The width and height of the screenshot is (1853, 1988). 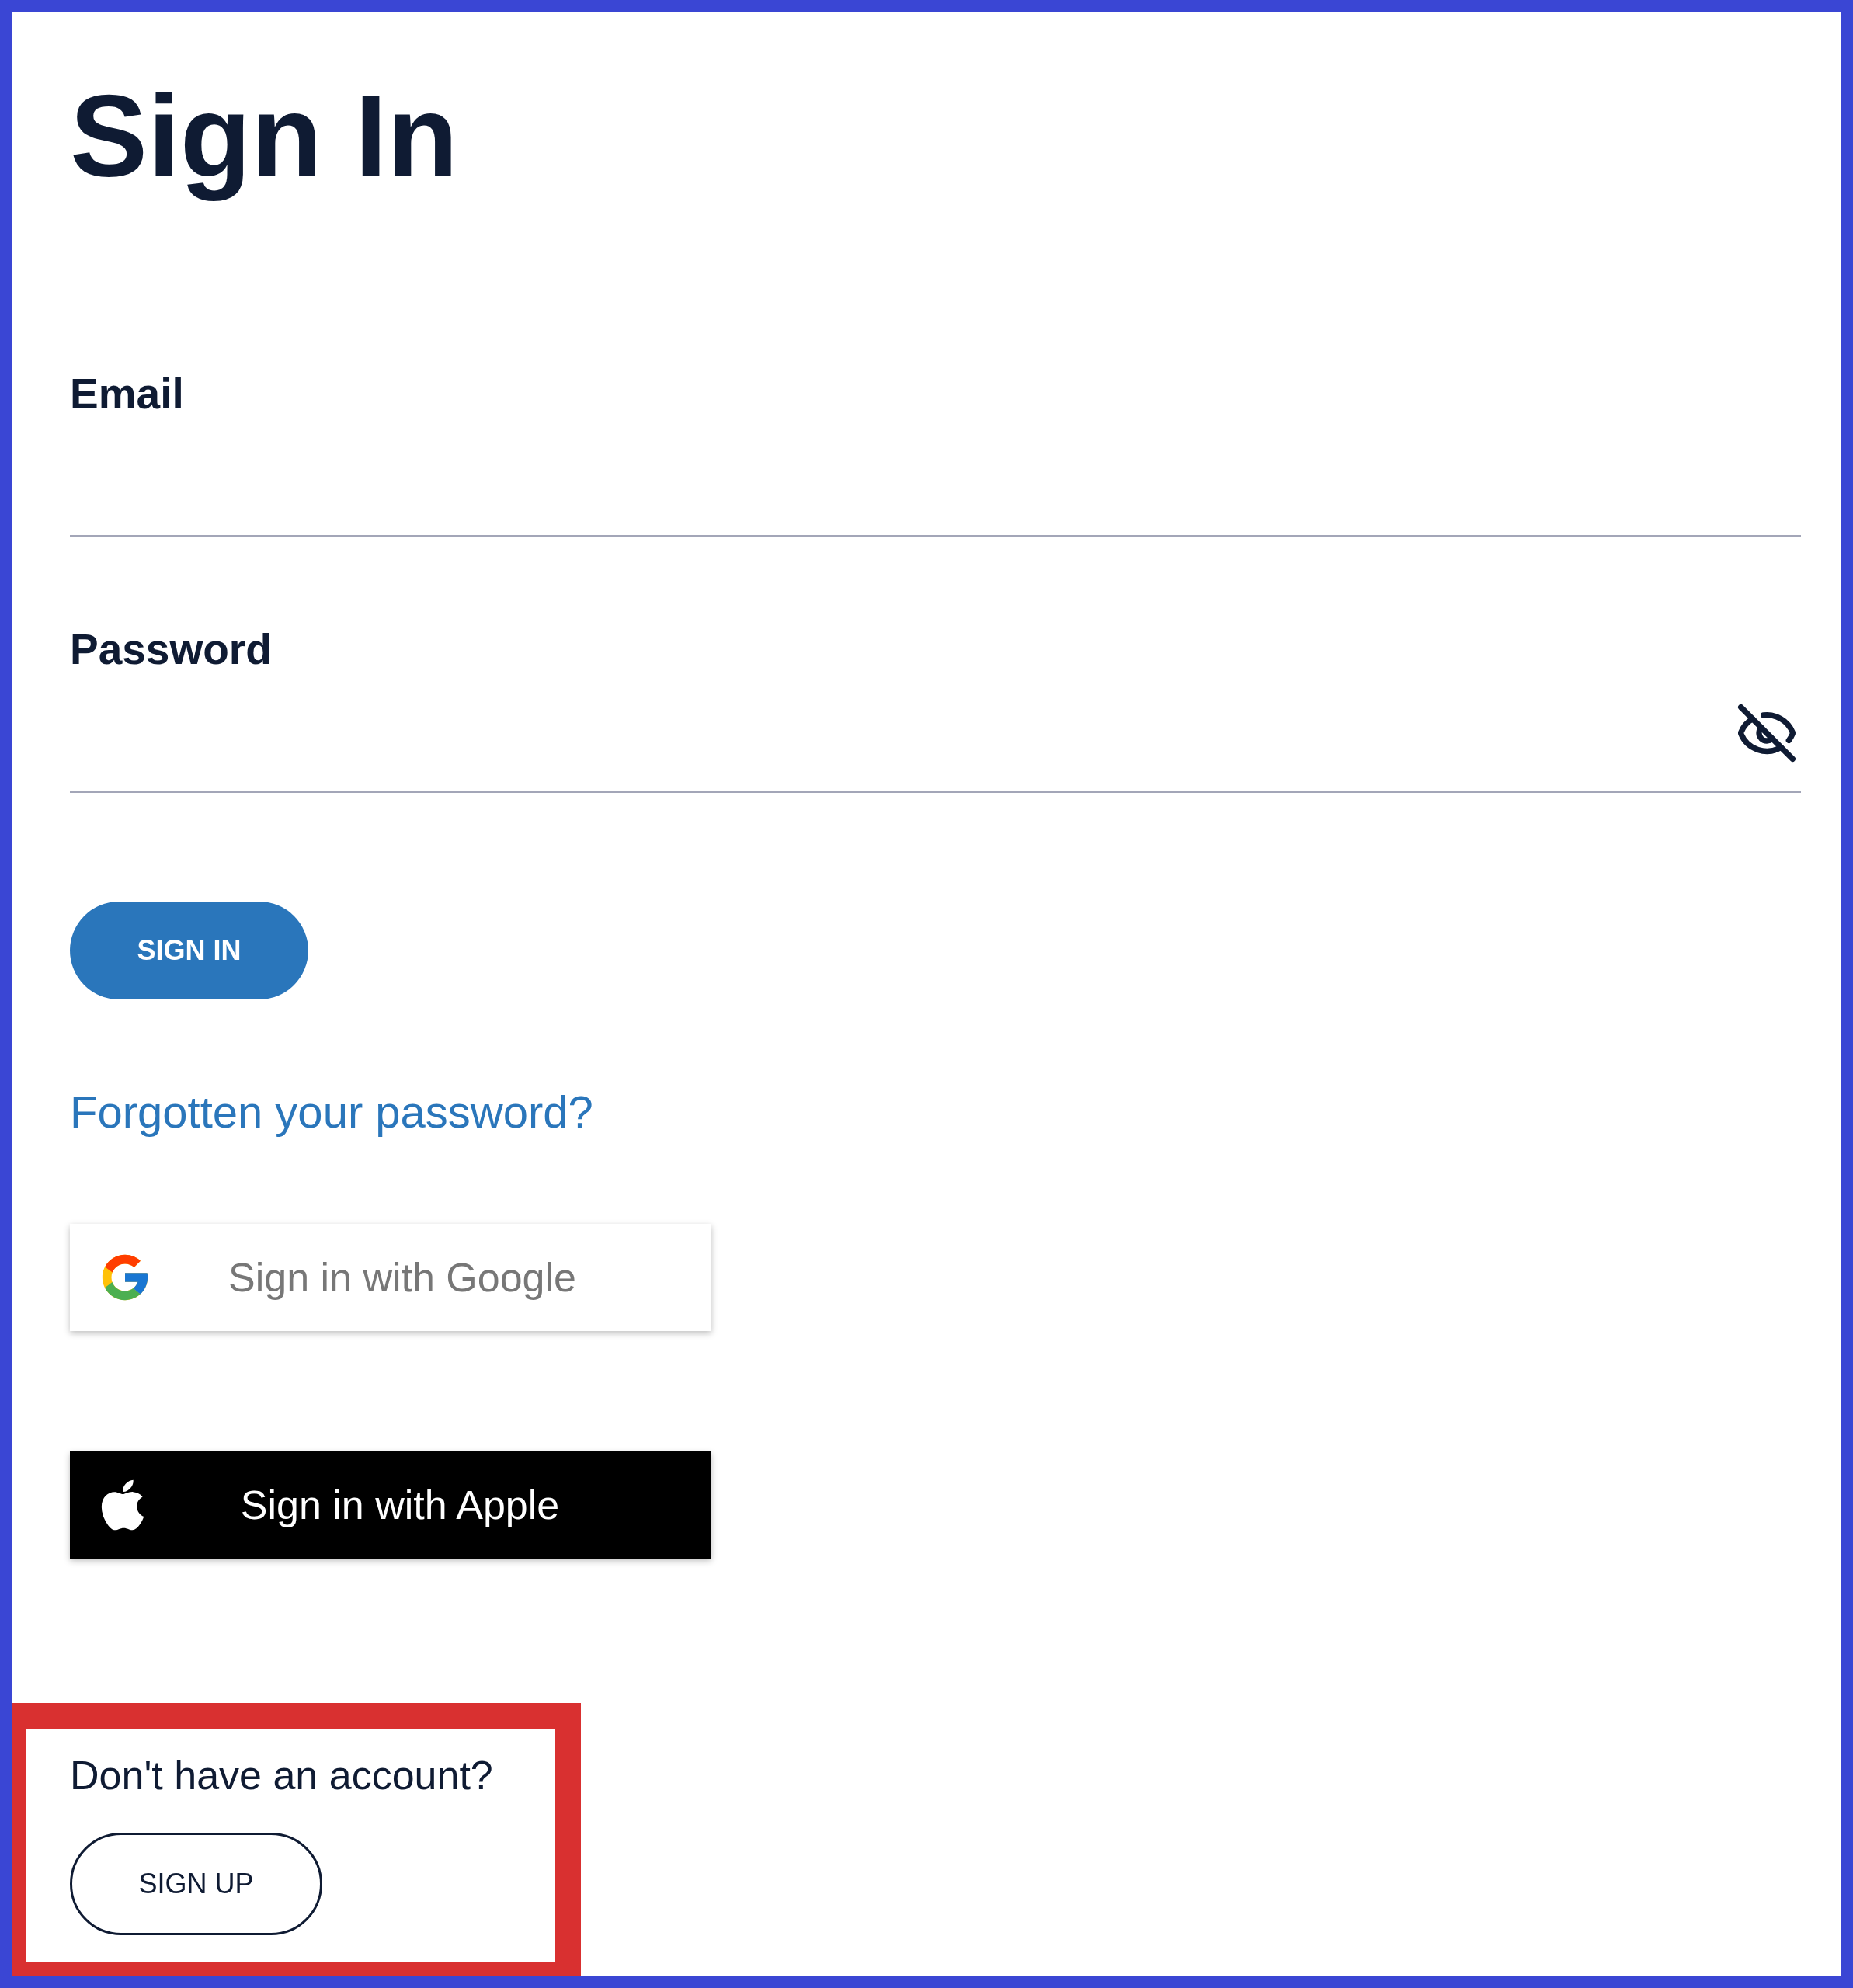 I want to click on field-label: Email, so click(x=127, y=394).